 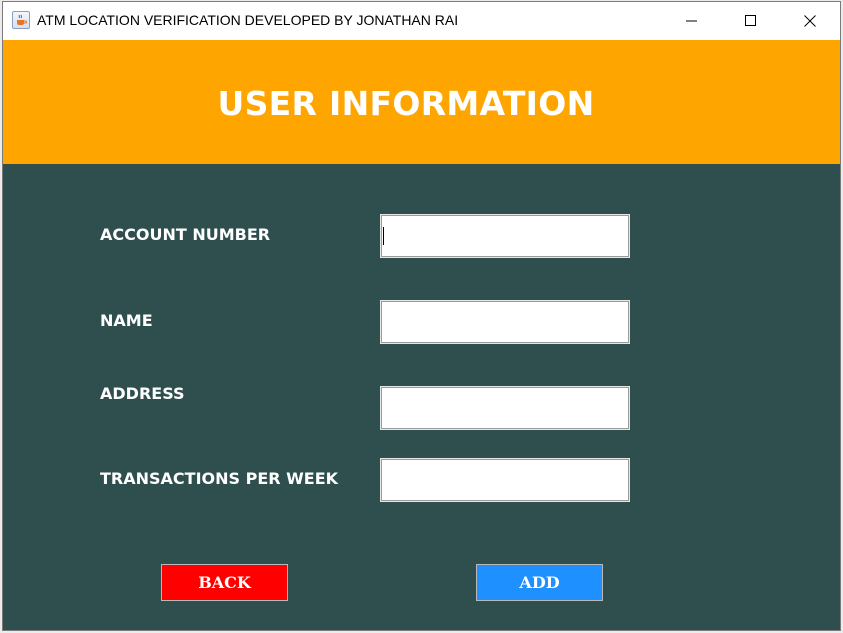 I want to click on close-icon, so click(x=810, y=21).